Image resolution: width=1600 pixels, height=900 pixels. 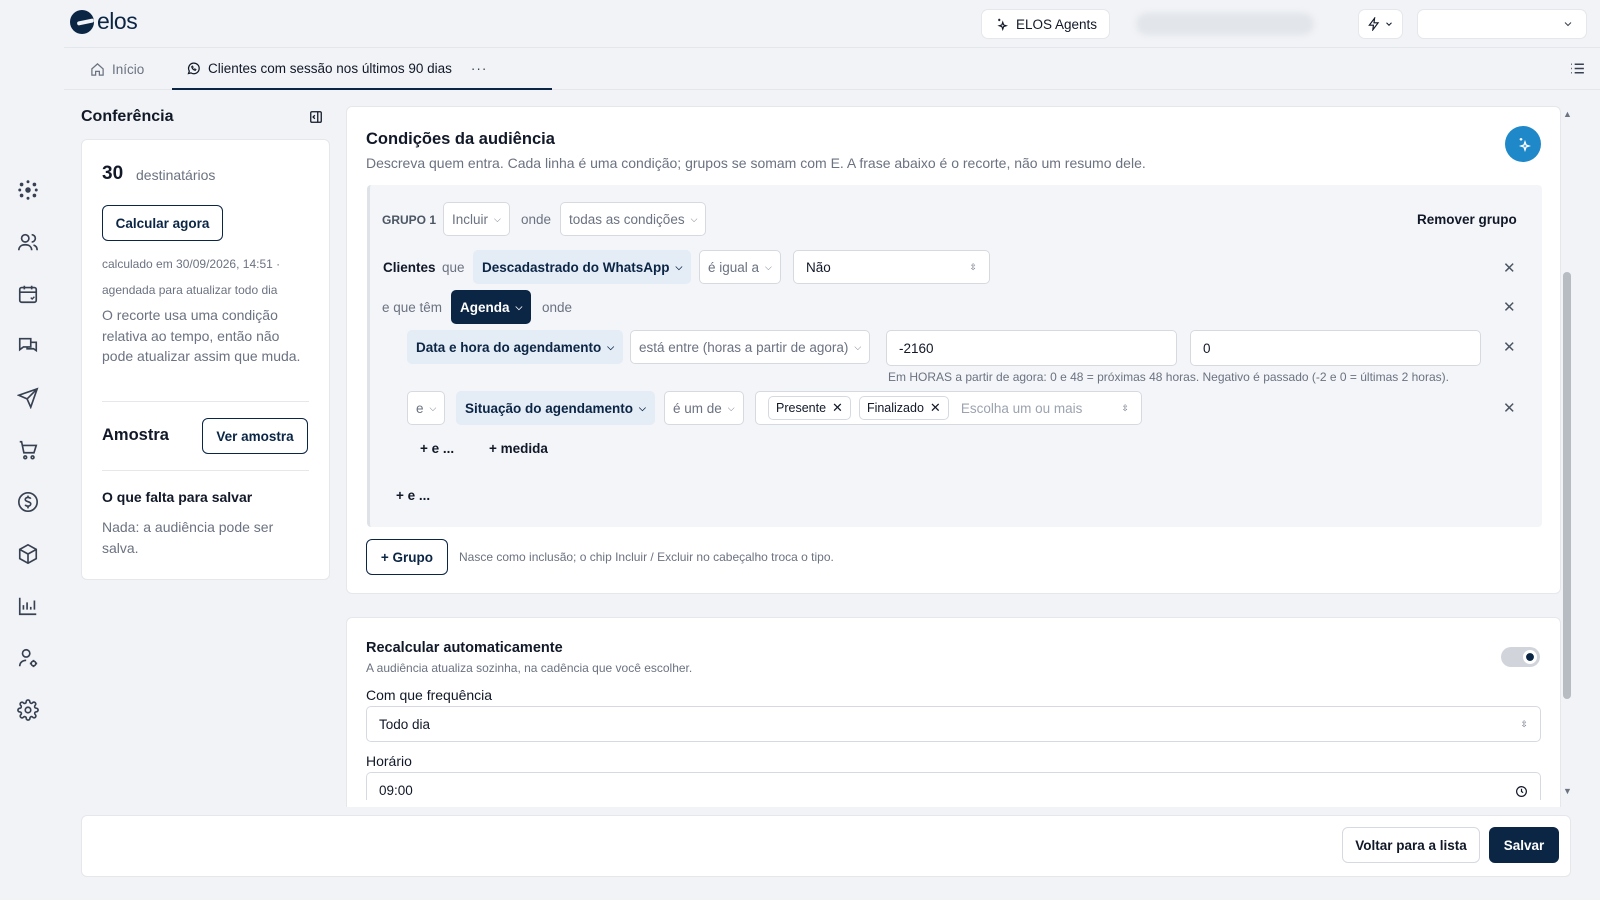 I want to click on sample-title: Amostra, so click(x=135, y=435).